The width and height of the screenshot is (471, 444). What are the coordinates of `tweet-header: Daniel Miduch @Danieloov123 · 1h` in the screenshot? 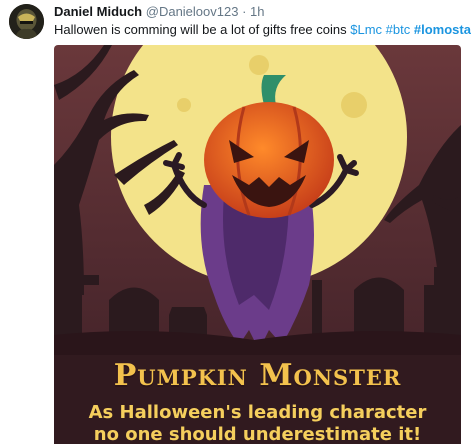 It's located at (159, 12).